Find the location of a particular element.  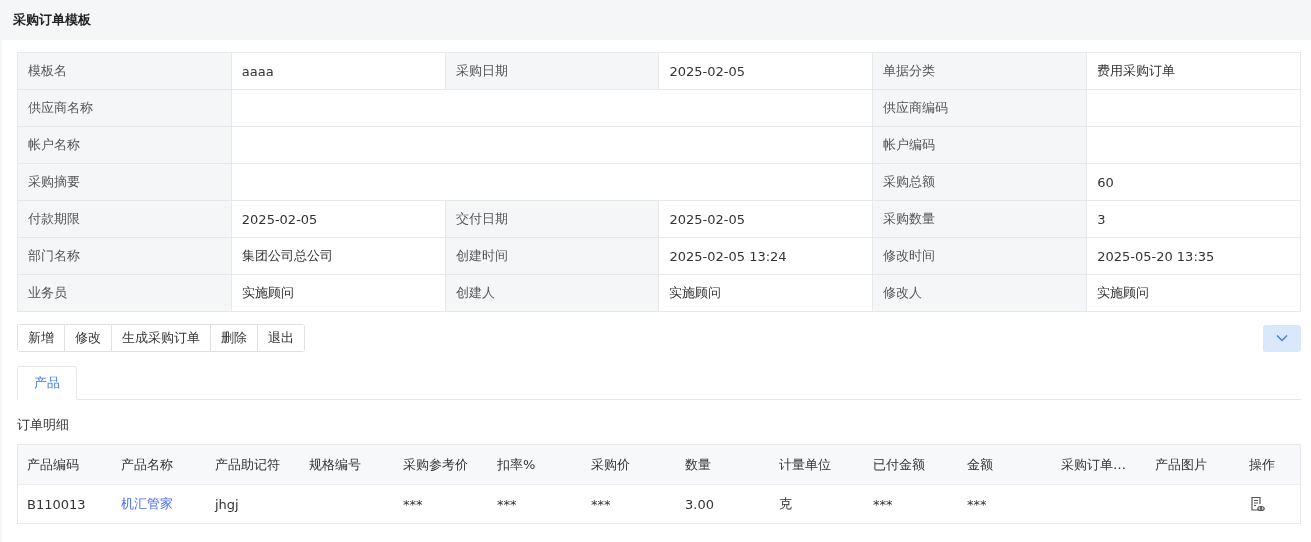

column-header: 已付金额 is located at coordinates (899, 464).